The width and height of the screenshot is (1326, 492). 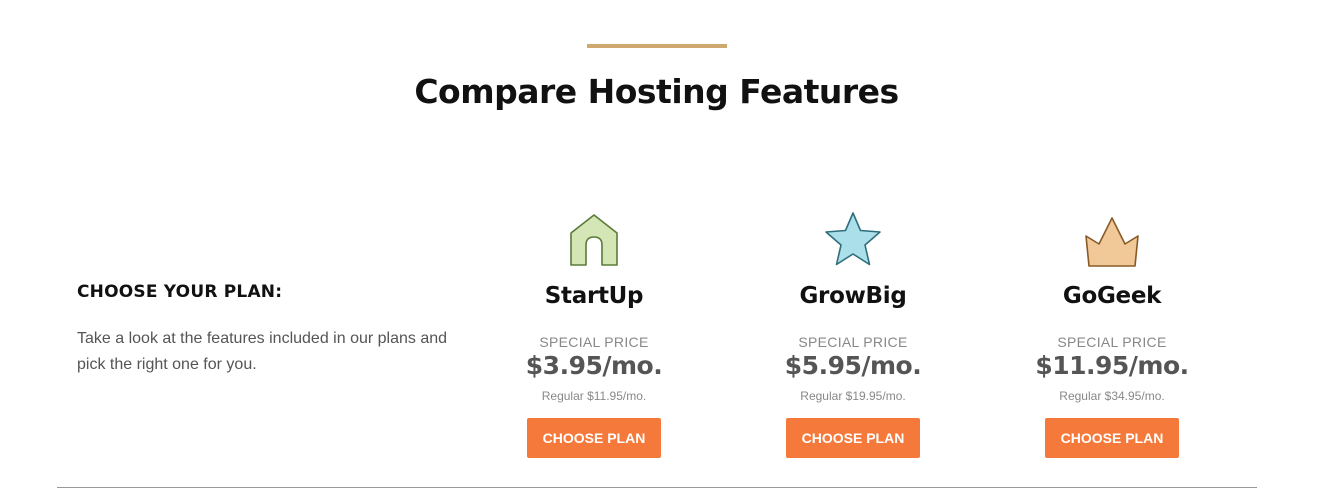 I want to click on regular-price: Regular $34.95/mo., so click(x=1112, y=396).